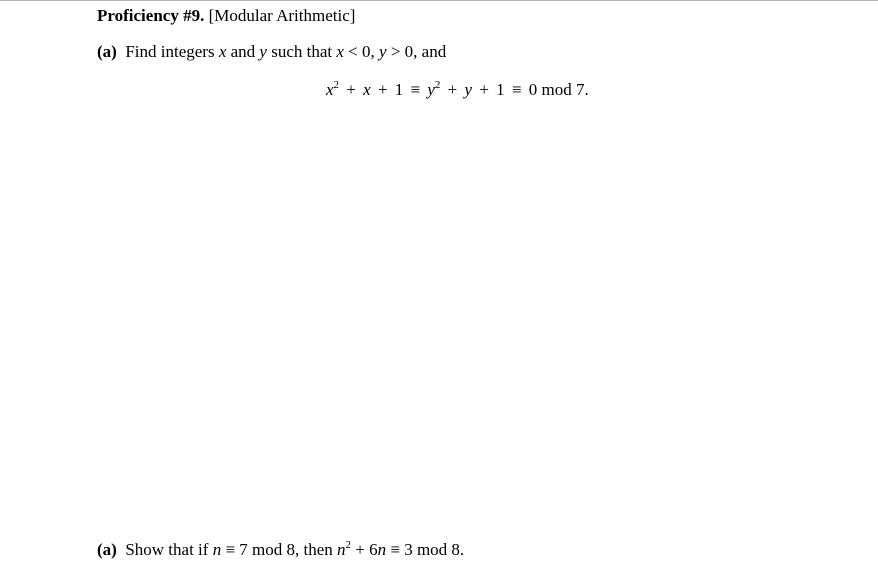 The width and height of the screenshot is (878, 584). I want to click on problem-header: Proficiency #9. [Modular Arithmetic], so click(226, 16).